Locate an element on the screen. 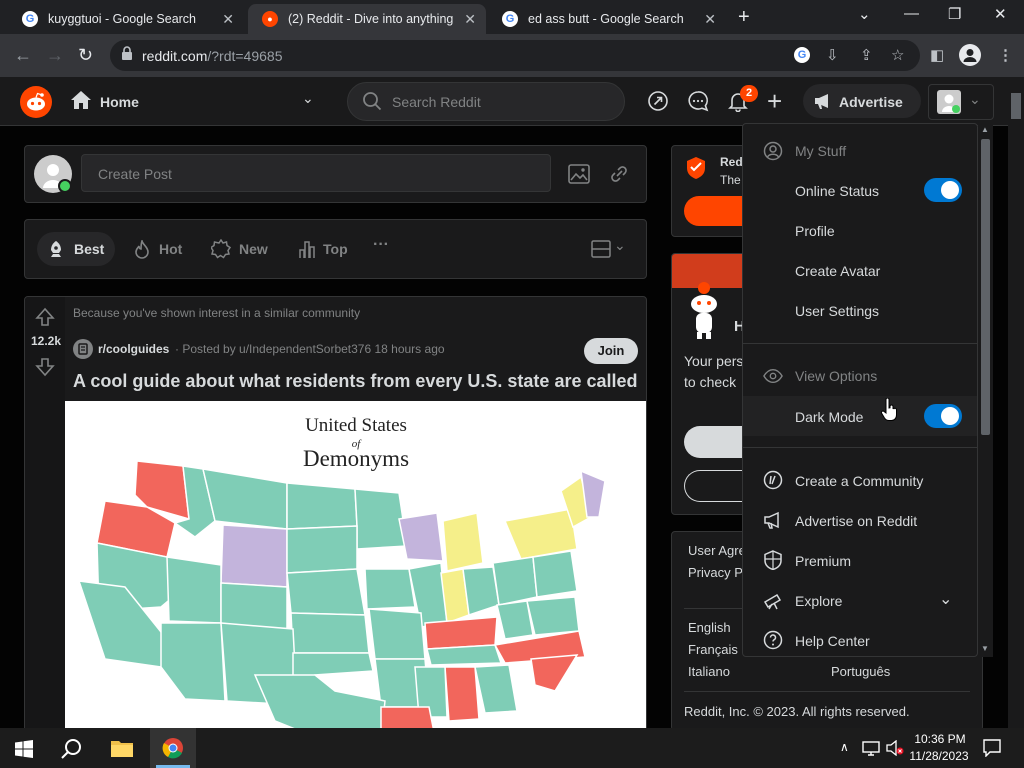 The image size is (1024, 768). hand-cursor-icon is located at coordinates (889, 412).